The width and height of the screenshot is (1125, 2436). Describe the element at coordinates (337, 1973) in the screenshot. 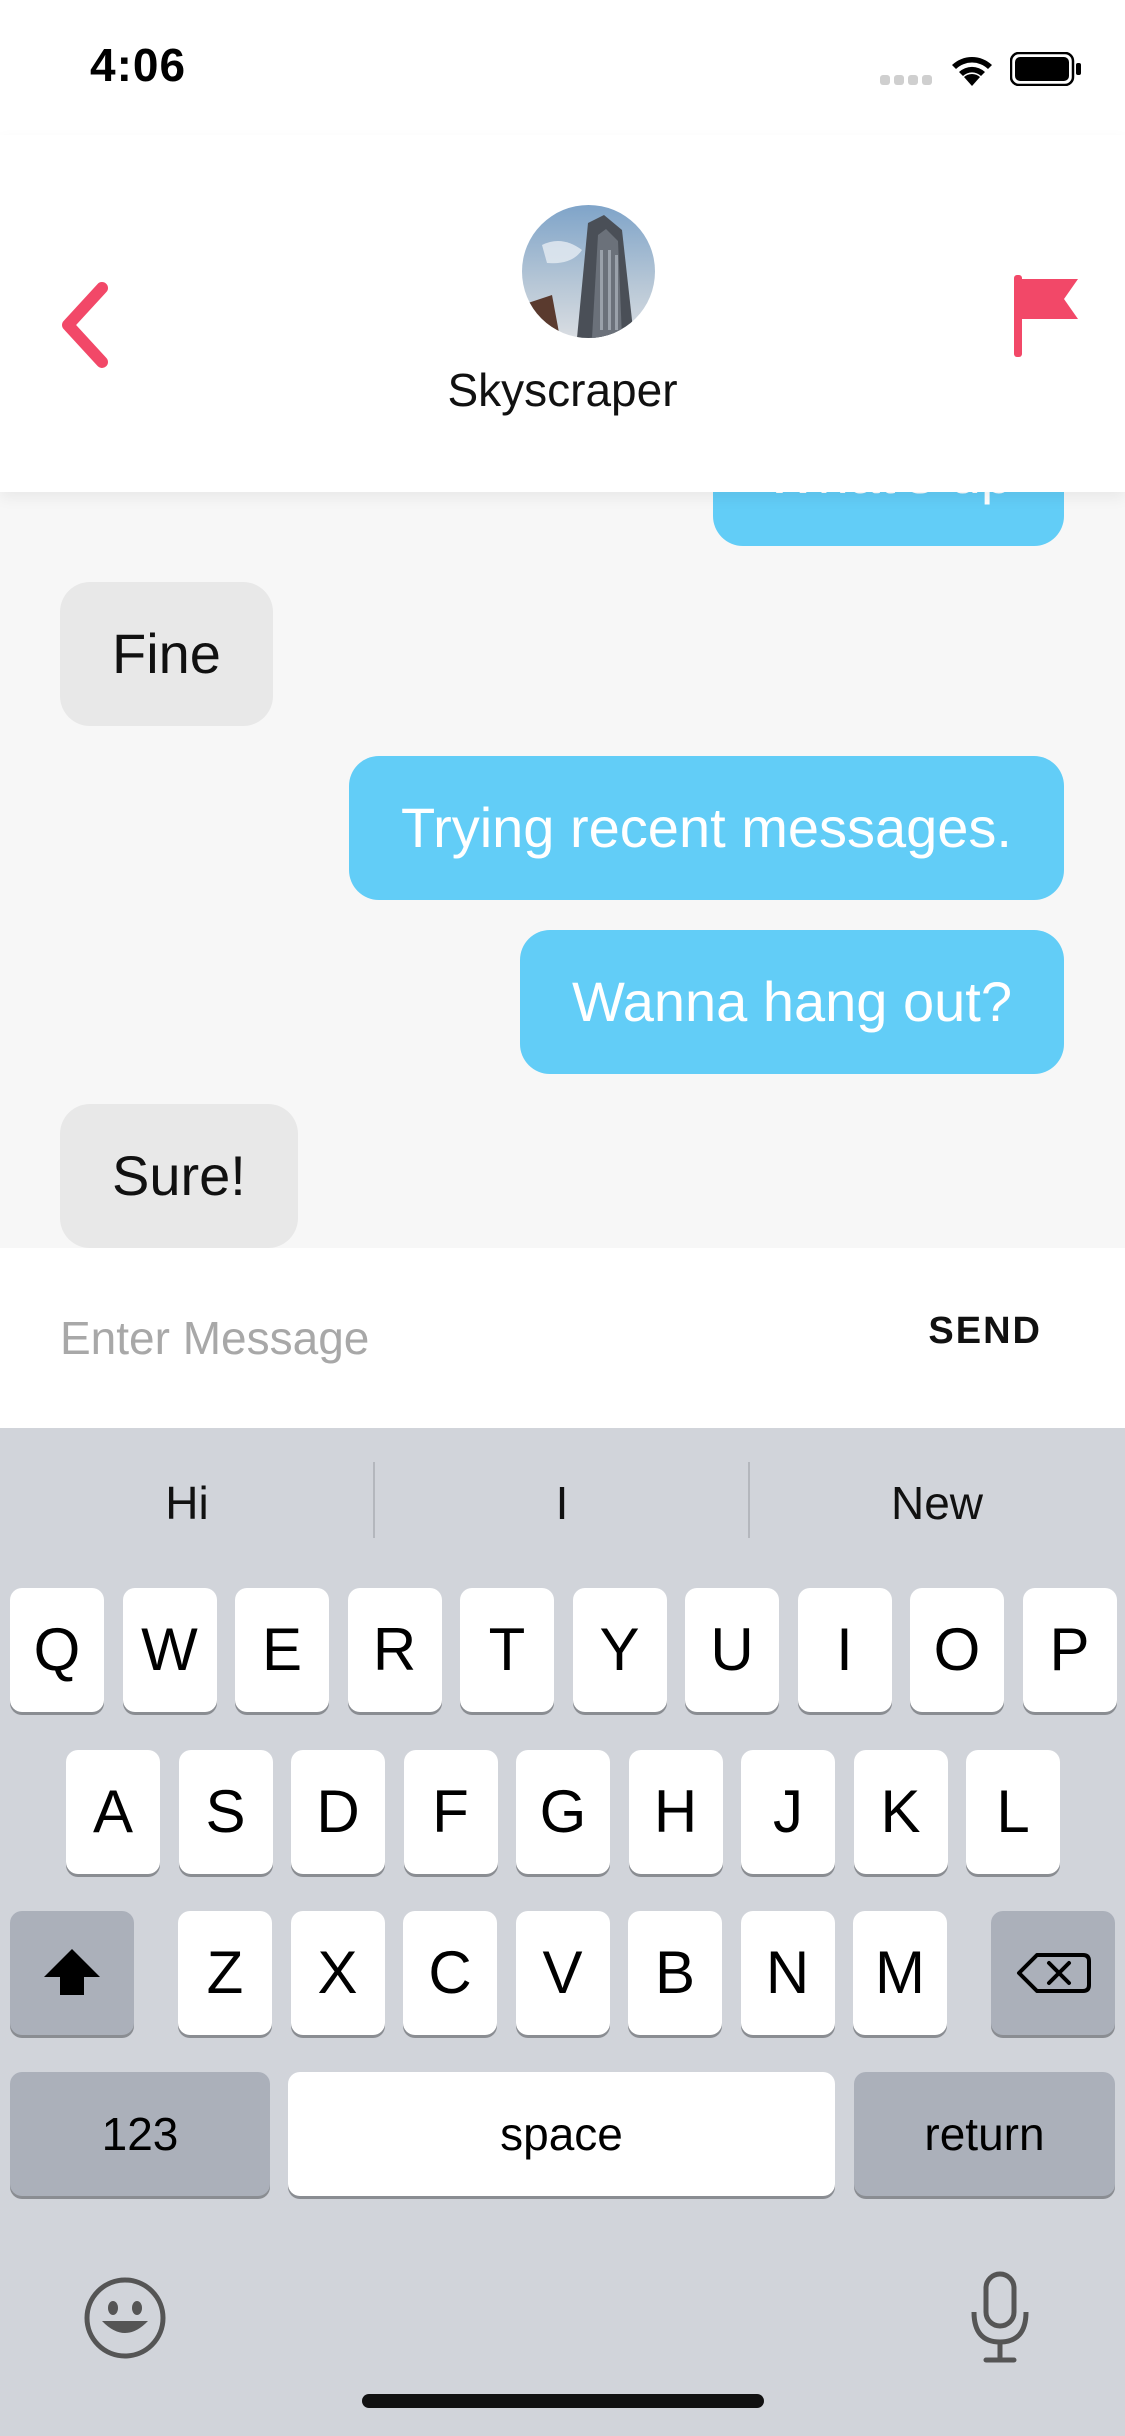

I see `key-x: X` at that location.